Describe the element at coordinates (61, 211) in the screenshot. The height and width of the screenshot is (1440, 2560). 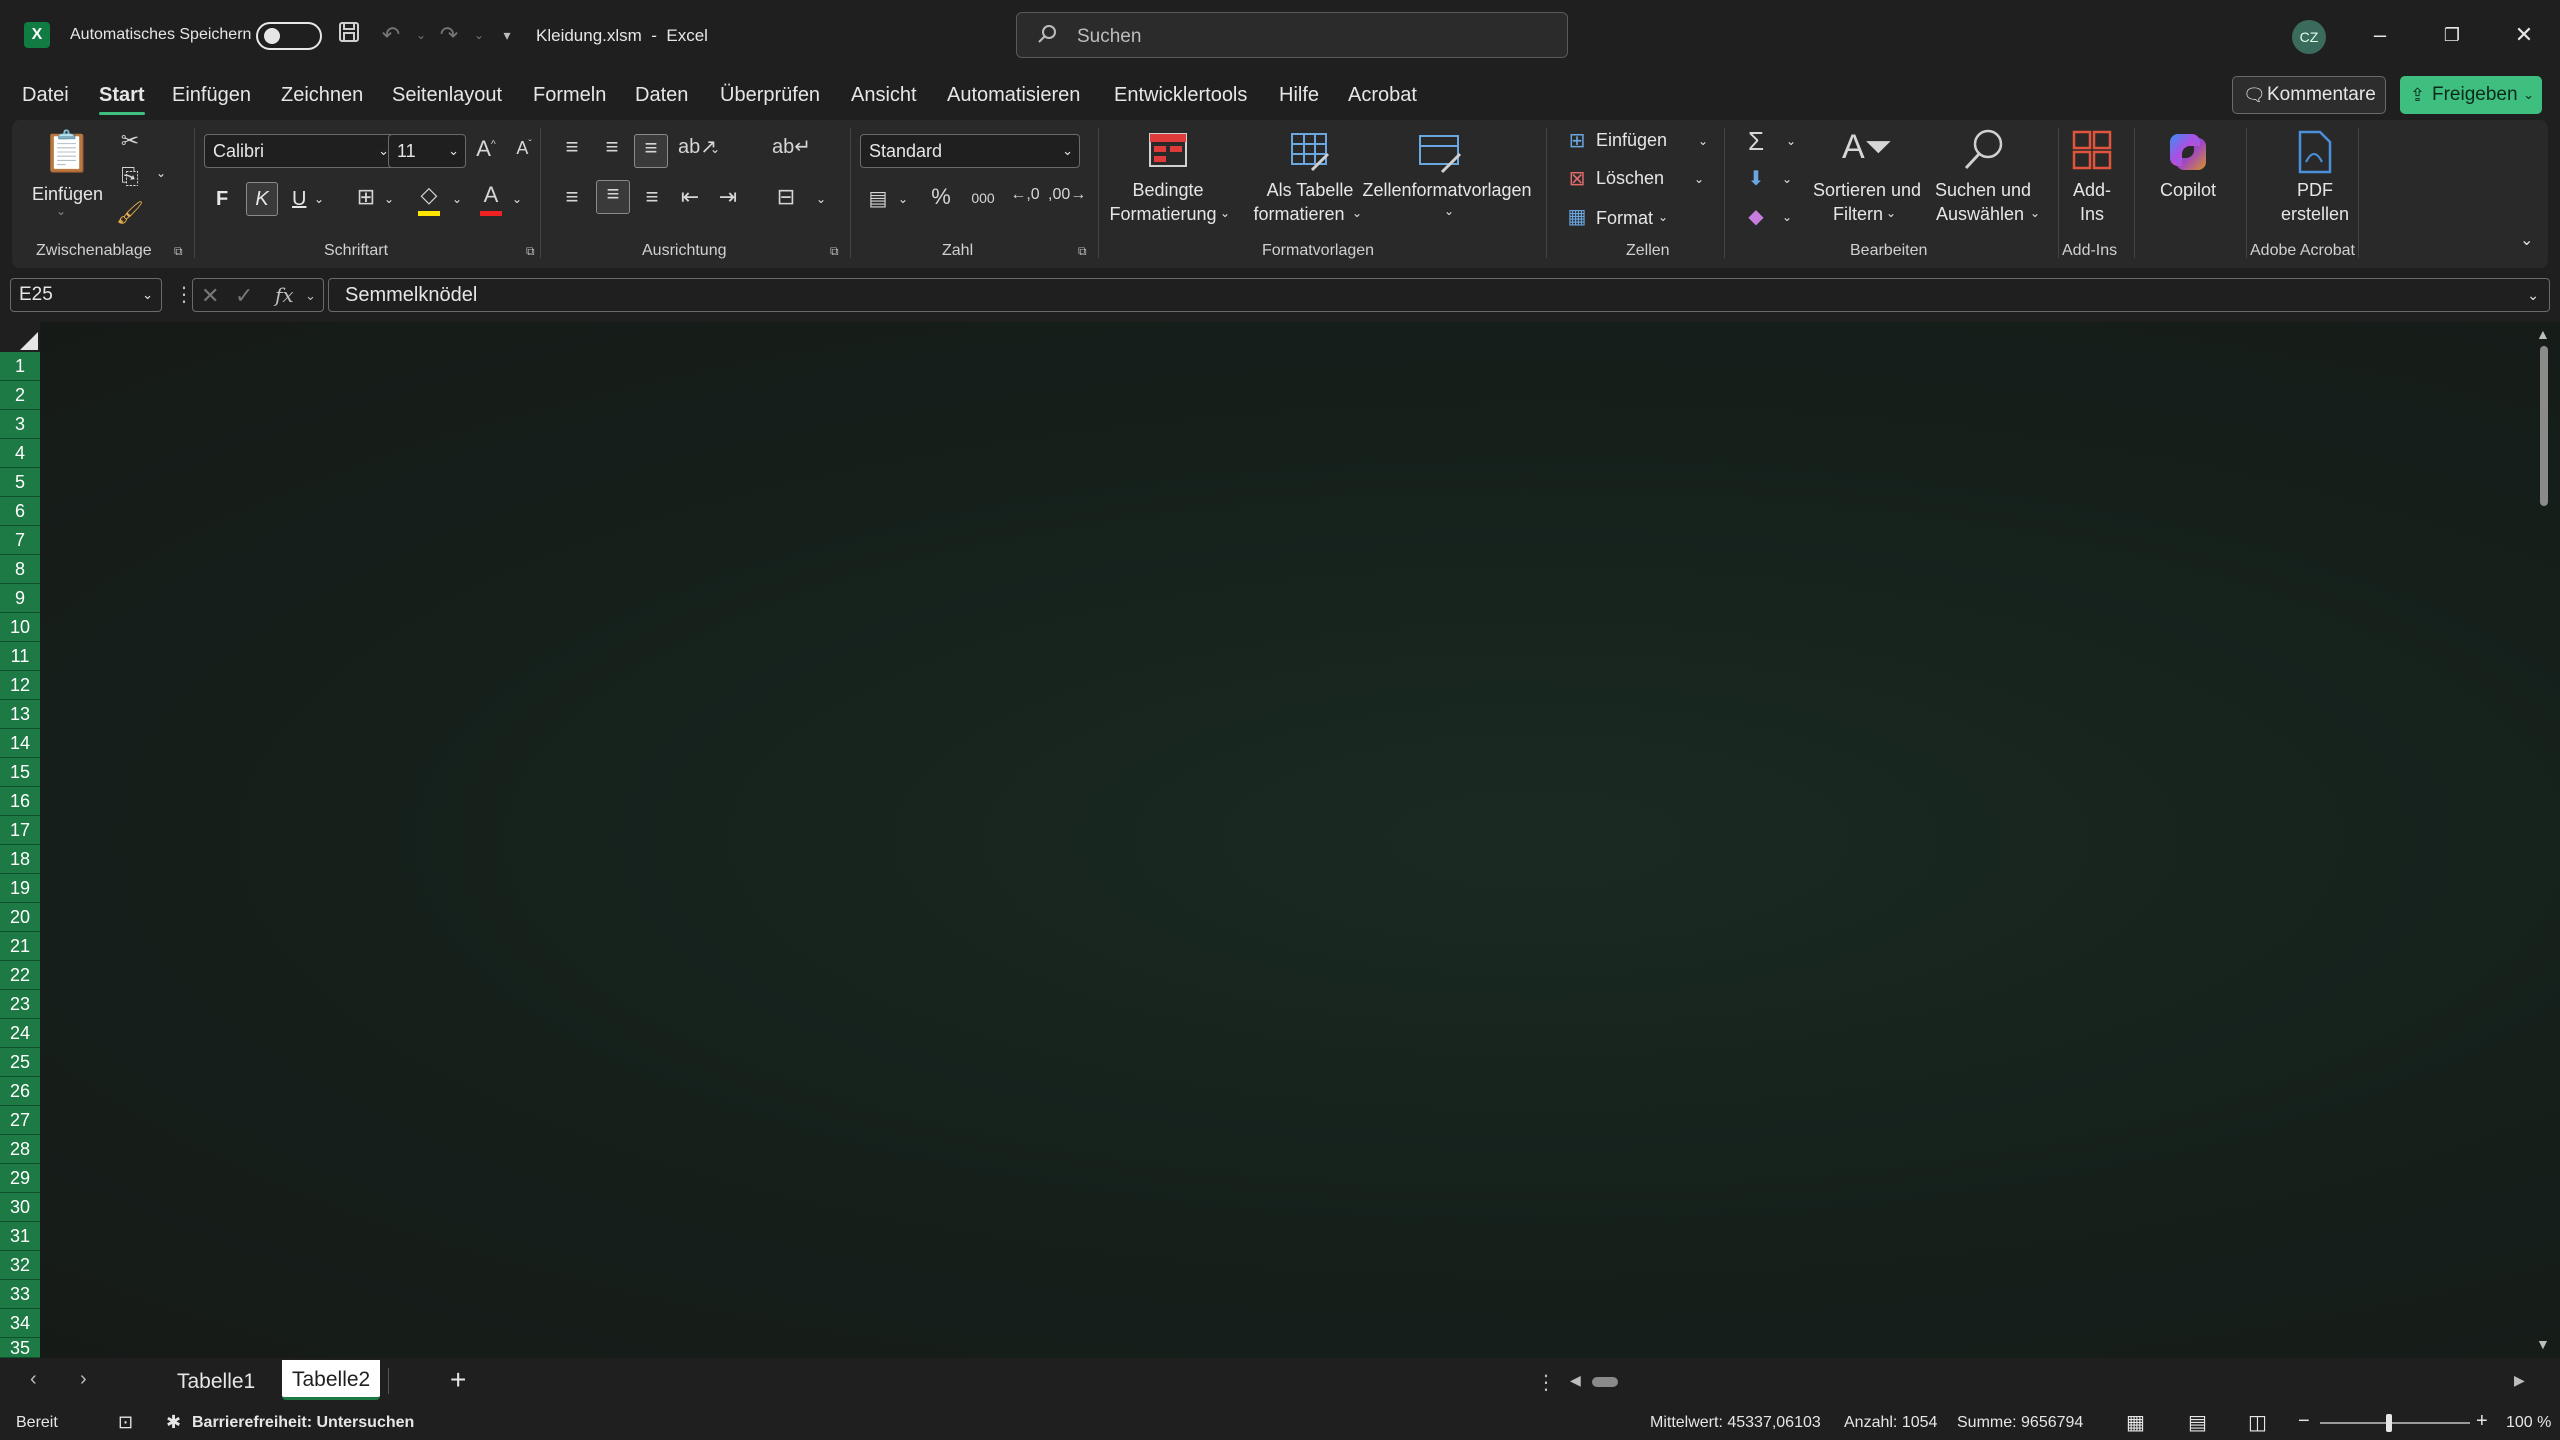
I see `paste-dropdown-icon: ⌄` at that location.